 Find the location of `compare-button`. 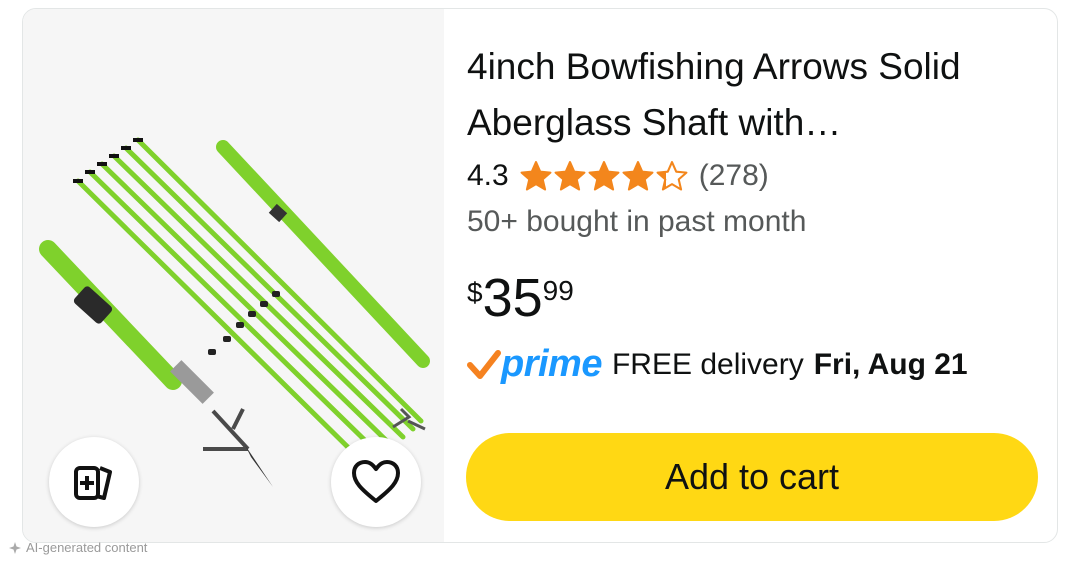

compare-button is located at coordinates (94, 482).